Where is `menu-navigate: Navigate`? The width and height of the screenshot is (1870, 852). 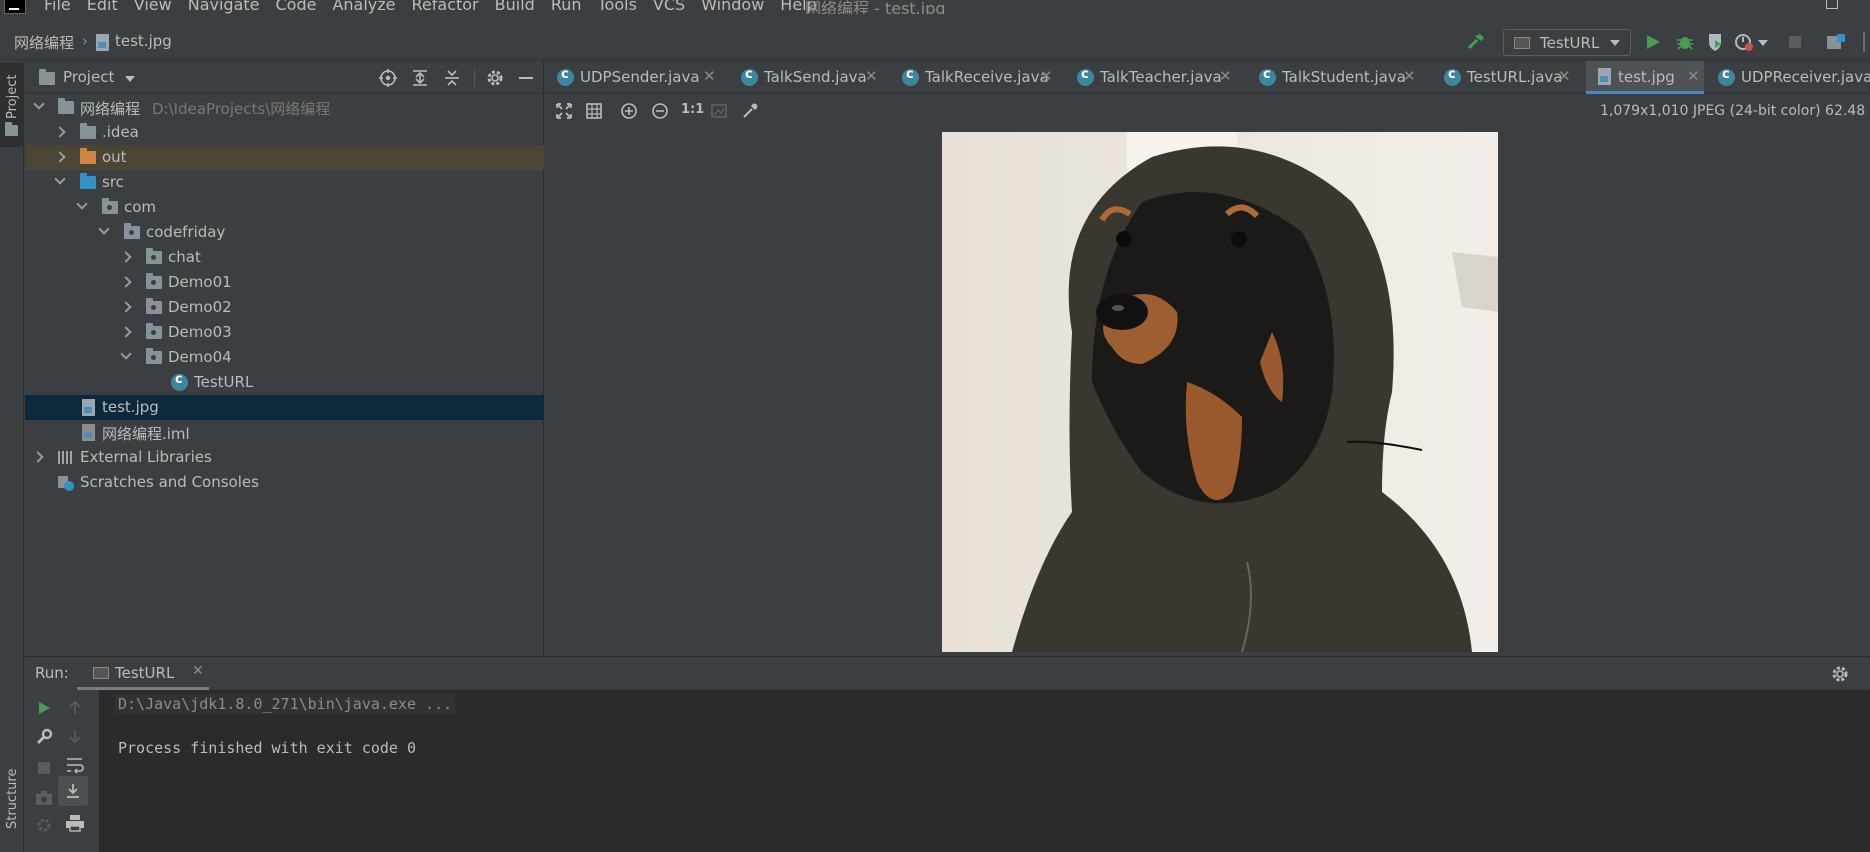 menu-navigate: Navigate is located at coordinates (224, 7).